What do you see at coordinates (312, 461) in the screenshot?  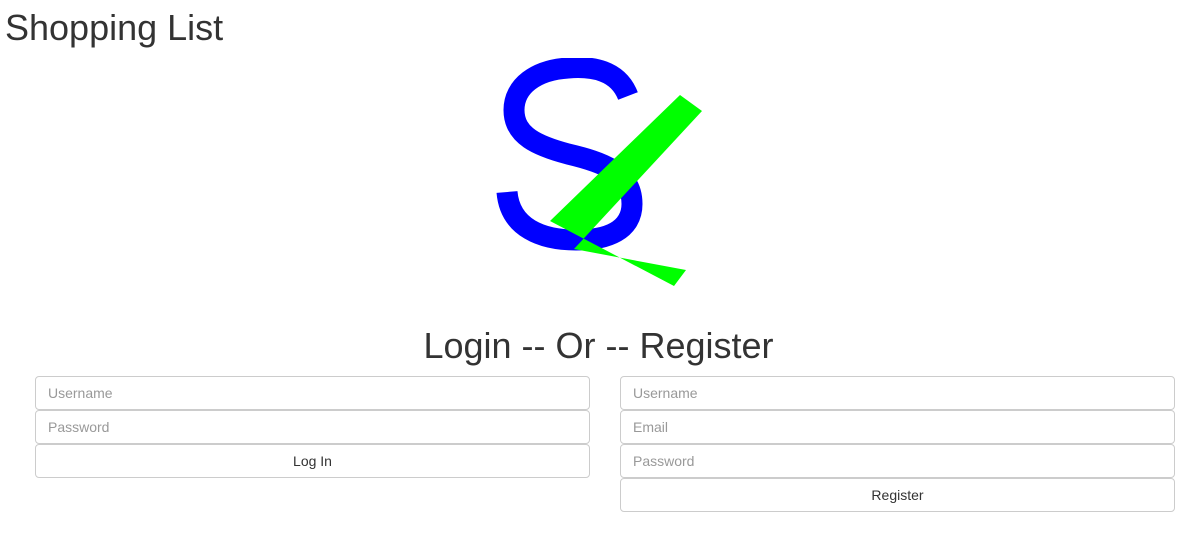 I see `login-button: Log In` at bounding box center [312, 461].